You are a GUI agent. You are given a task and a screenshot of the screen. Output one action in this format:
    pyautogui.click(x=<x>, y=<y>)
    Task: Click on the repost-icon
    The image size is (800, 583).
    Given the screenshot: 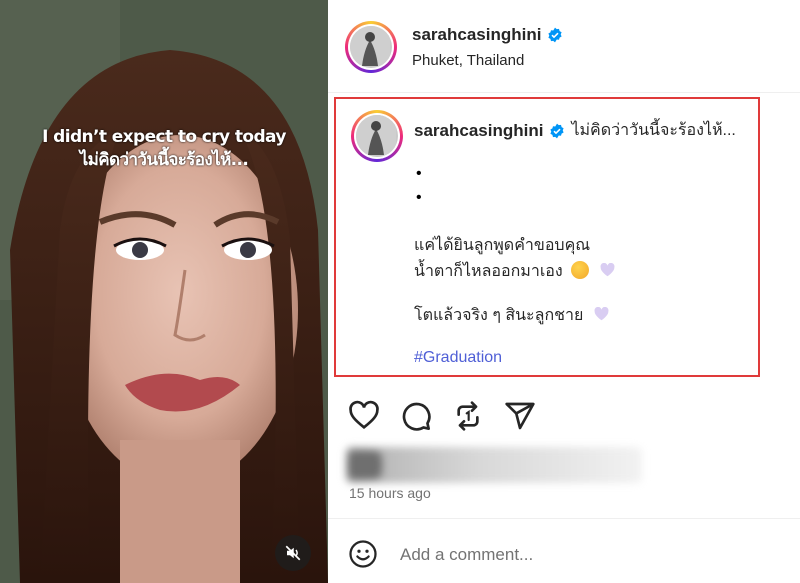 What is the action you would take?
    pyautogui.click(x=468, y=416)
    